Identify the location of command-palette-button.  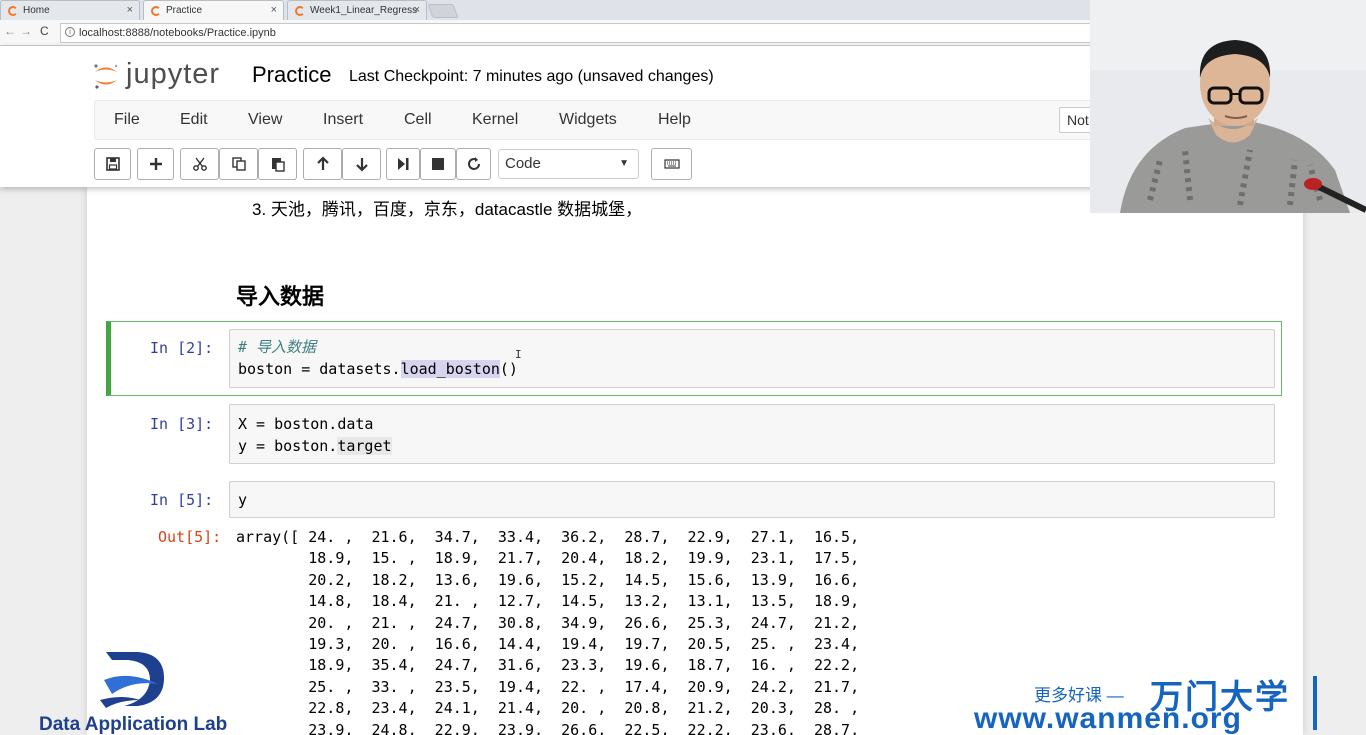
(671, 164).